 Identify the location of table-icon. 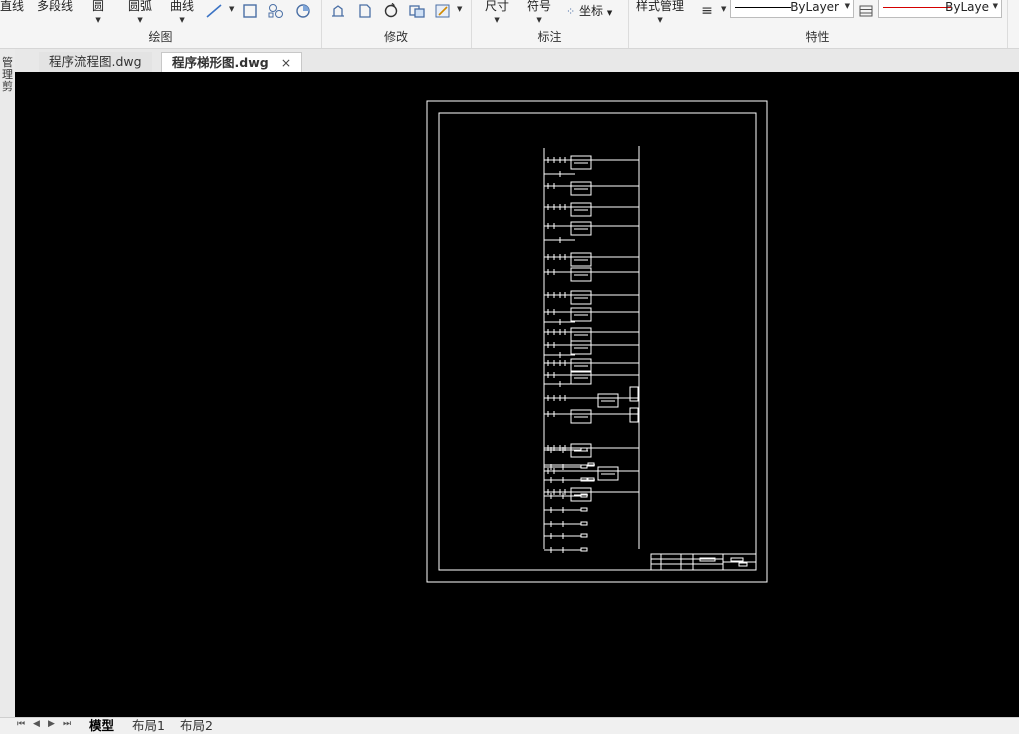
(866, 11).